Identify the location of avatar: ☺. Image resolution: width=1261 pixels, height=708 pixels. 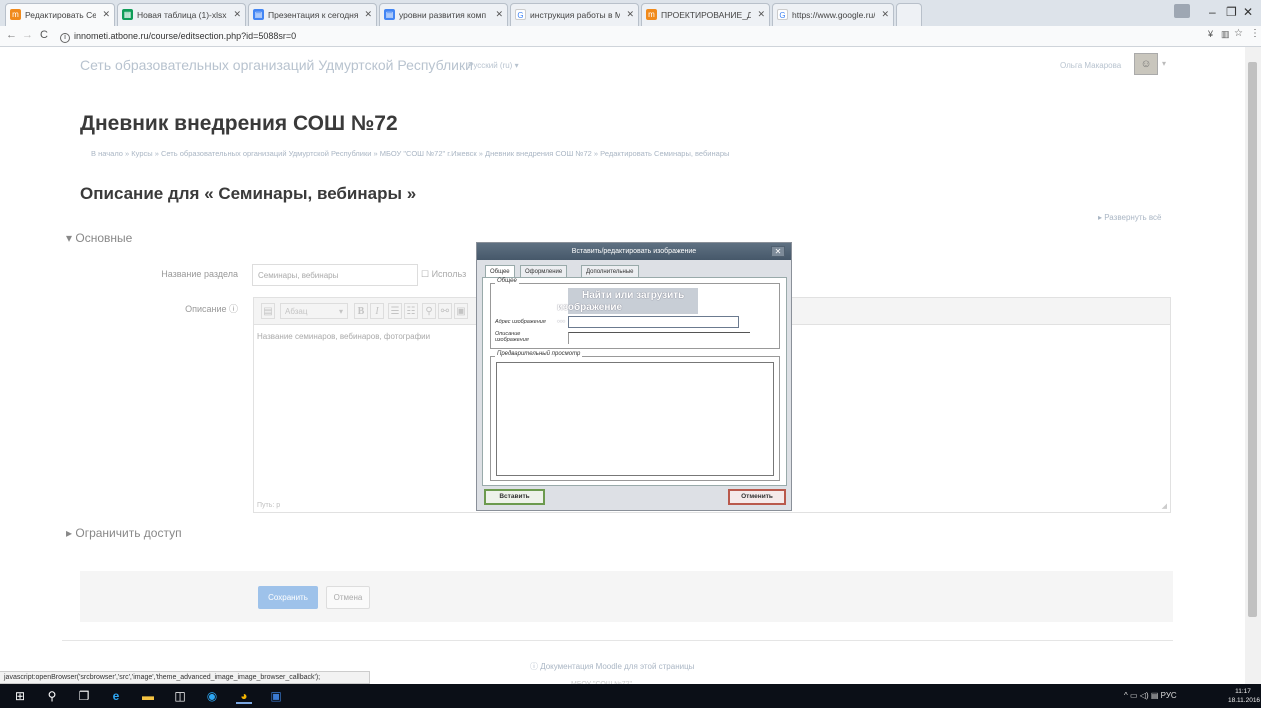
(1146, 64).